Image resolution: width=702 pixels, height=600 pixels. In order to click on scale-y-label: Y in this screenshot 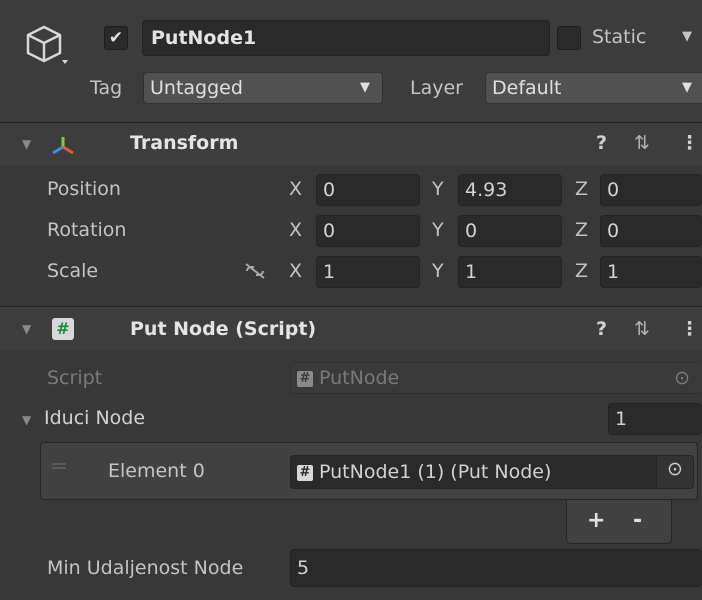, I will do `click(438, 271)`.